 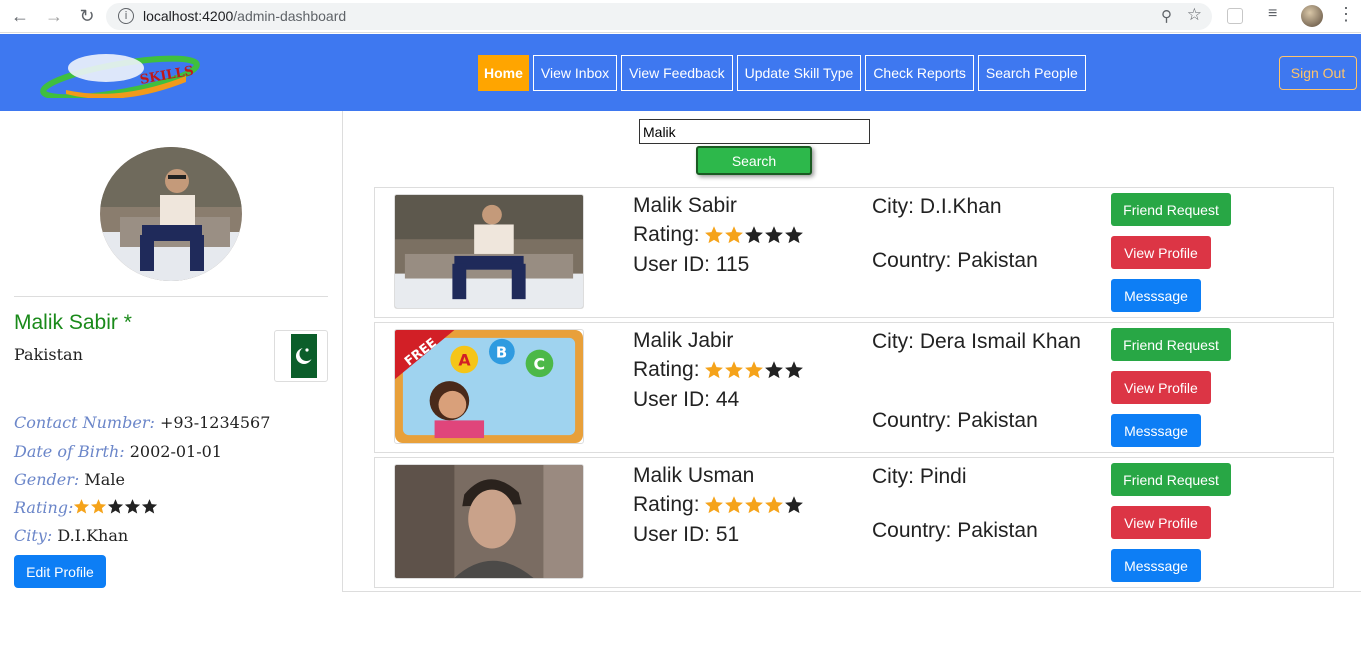 I want to click on pakistan-flag-icon, so click(x=301, y=356).